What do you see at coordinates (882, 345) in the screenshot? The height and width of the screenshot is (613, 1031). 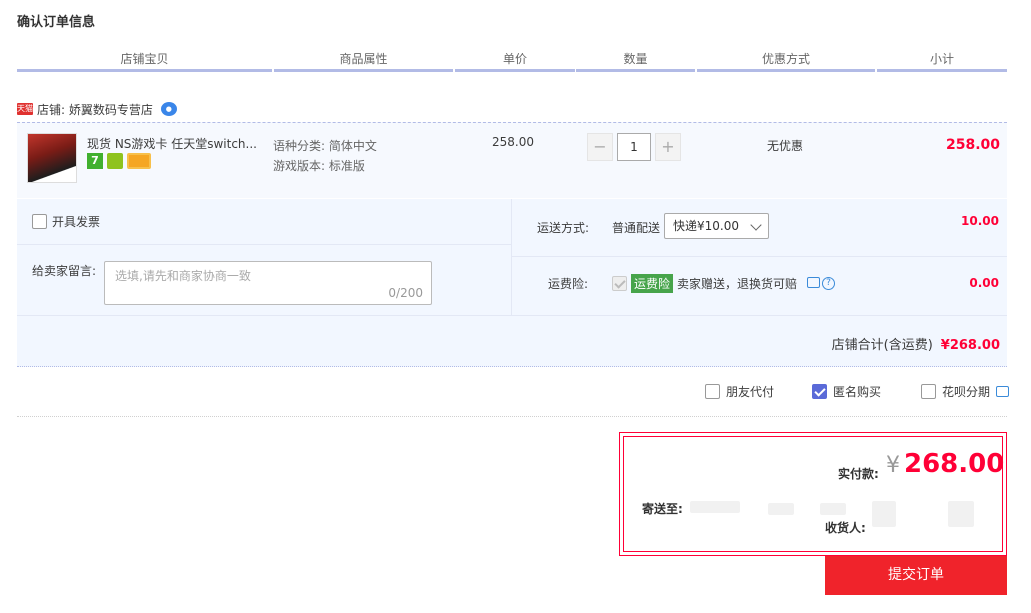 I see `shop-total-label: 店铺合计(含运费)` at bounding box center [882, 345].